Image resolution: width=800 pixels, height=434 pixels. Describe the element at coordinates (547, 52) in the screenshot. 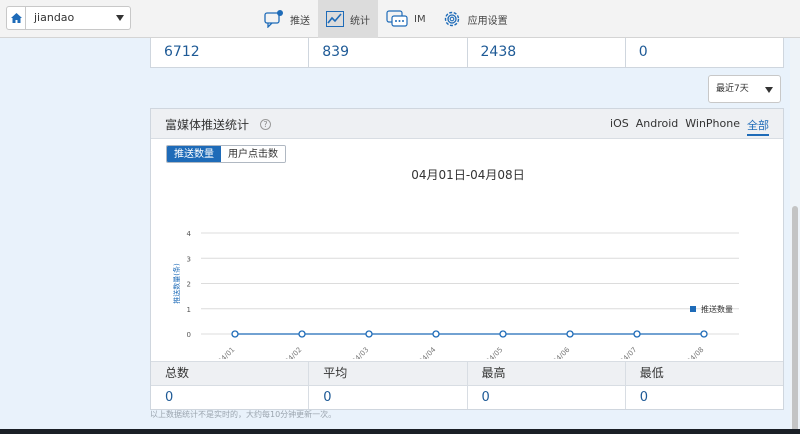

I see `summary-value: 2438` at that location.